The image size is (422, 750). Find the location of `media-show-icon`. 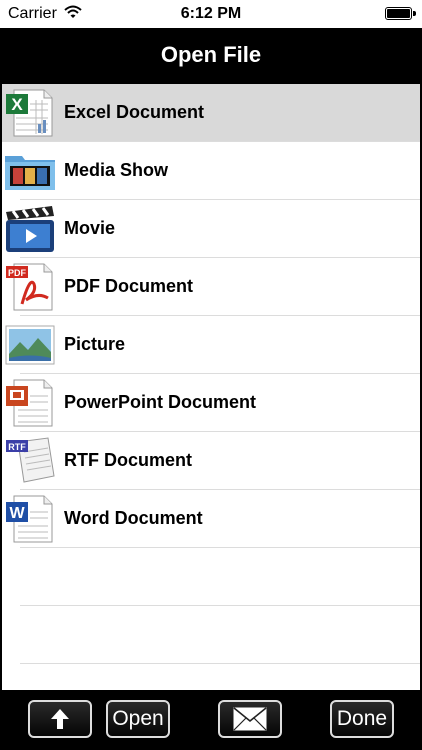

media-show-icon is located at coordinates (30, 173).